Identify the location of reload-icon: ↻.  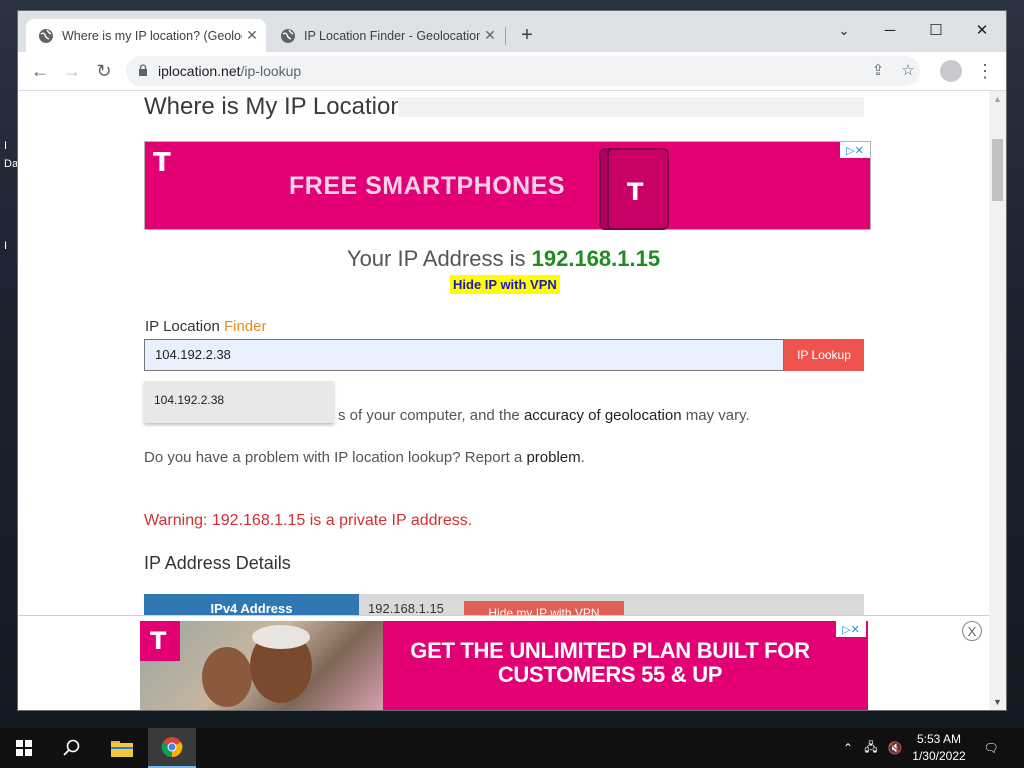
(104, 71).